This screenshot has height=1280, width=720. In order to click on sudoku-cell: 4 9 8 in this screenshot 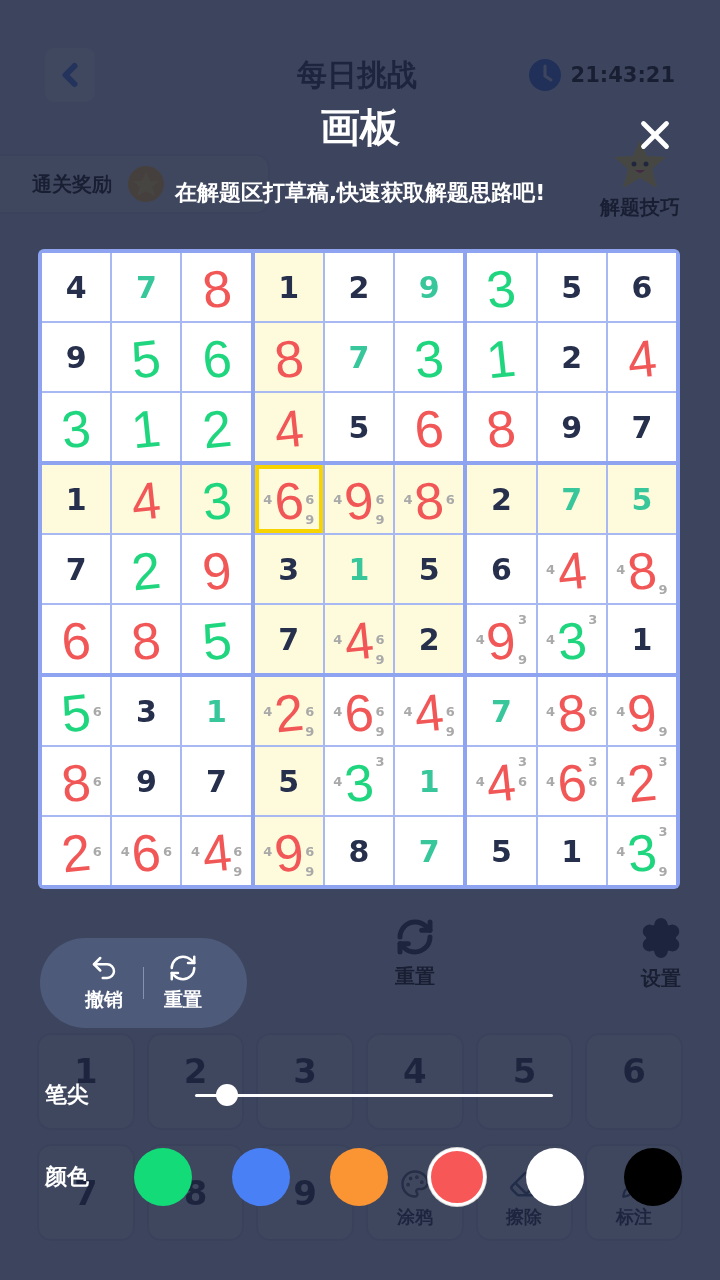, I will do `click(641, 569)`.